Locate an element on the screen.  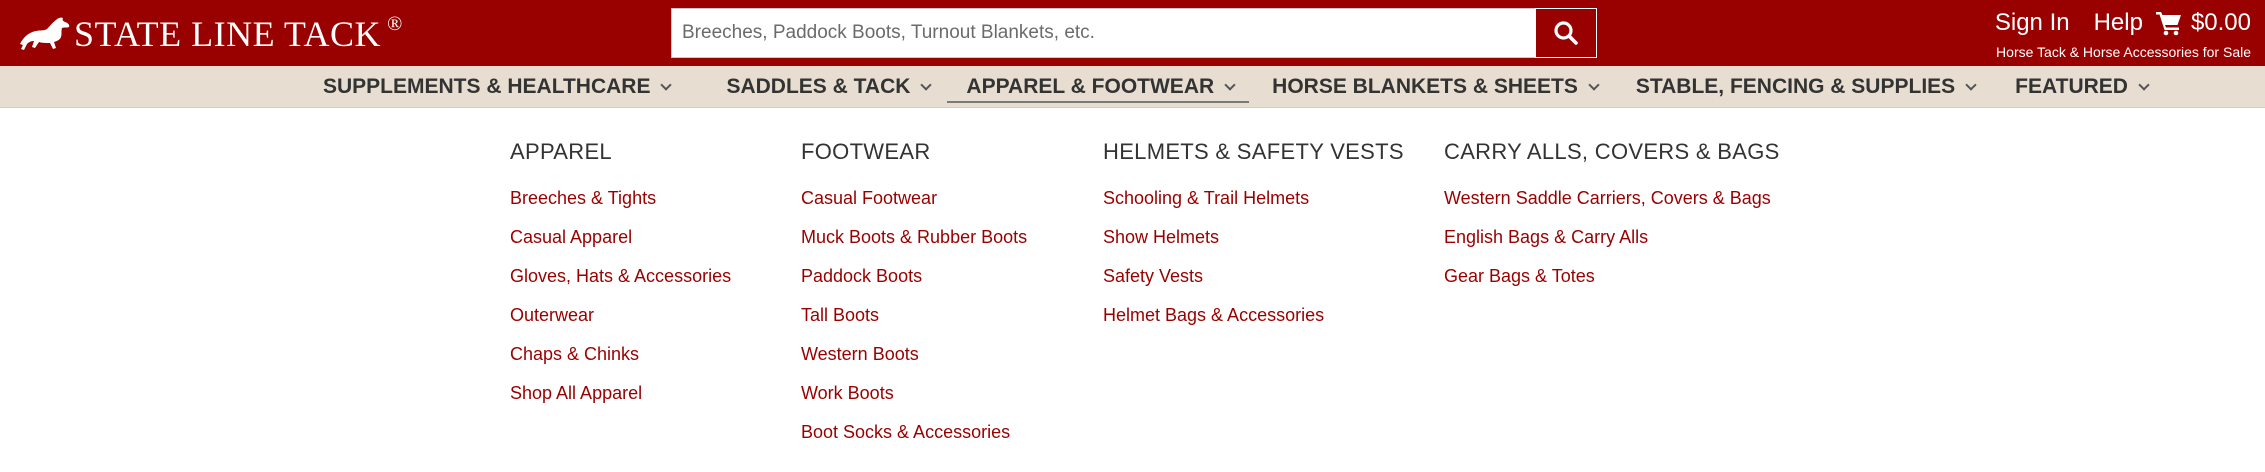
menu-column-title: HELMETS & SAFETY VESTS is located at coordinates (1253, 151).